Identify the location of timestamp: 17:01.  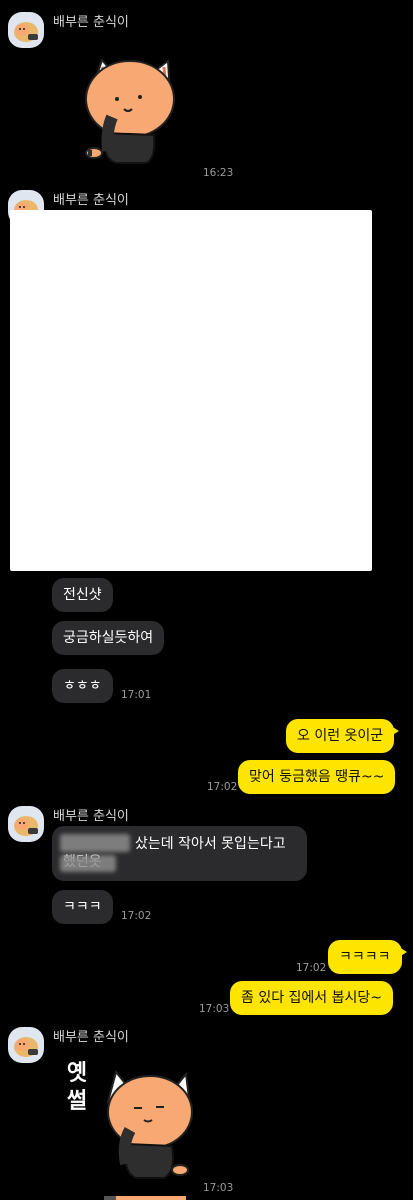
(136, 695).